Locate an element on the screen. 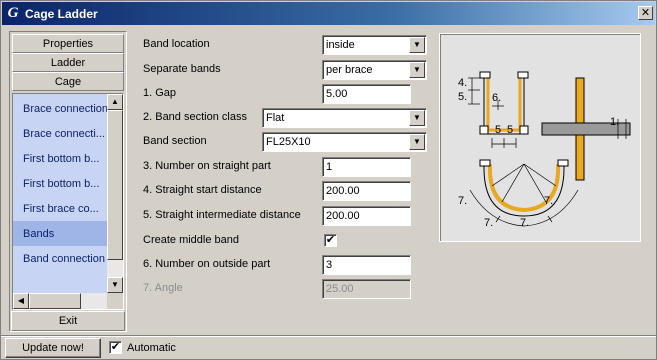 Image resolution: width=657 pixels, height=360 pixels. band-section-class-value: Flat is located at coordinates (275, 118).